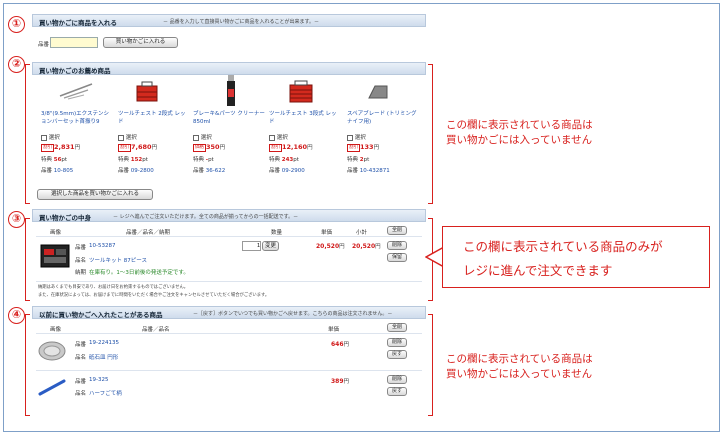  What do you see at coordinates (327, 233) in the screenshot?
I see `col-unit: 単価` at bounding box center [327, 233].